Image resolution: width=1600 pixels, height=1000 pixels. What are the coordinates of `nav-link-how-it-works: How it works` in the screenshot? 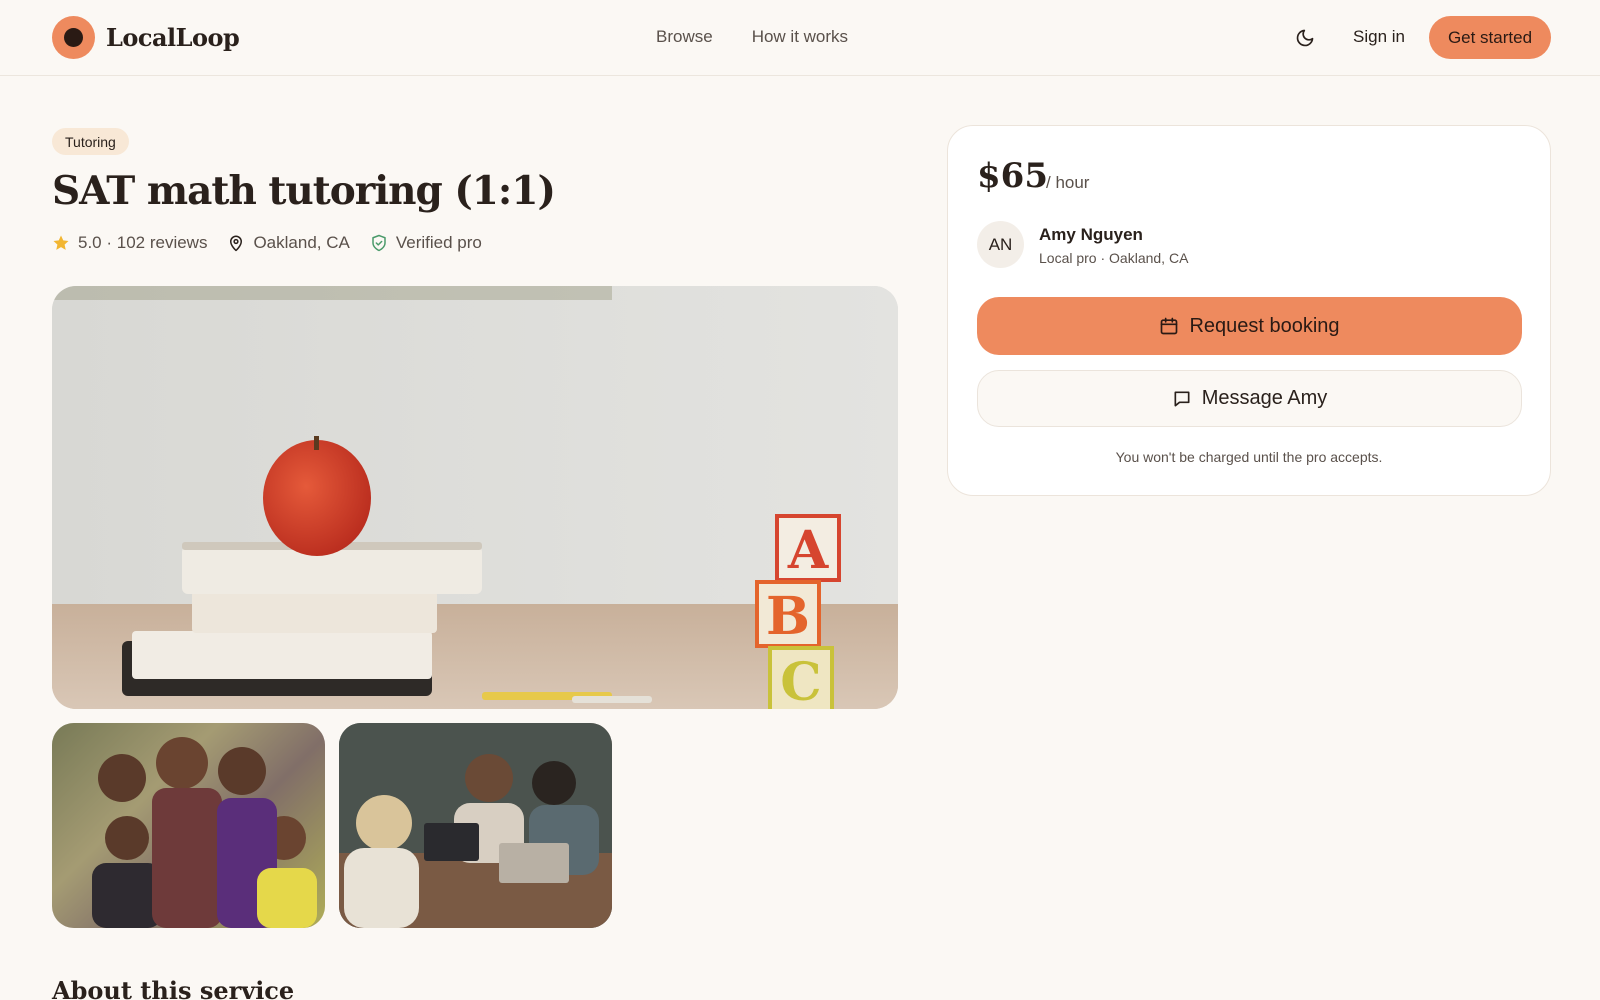 It's located at (800, 37).